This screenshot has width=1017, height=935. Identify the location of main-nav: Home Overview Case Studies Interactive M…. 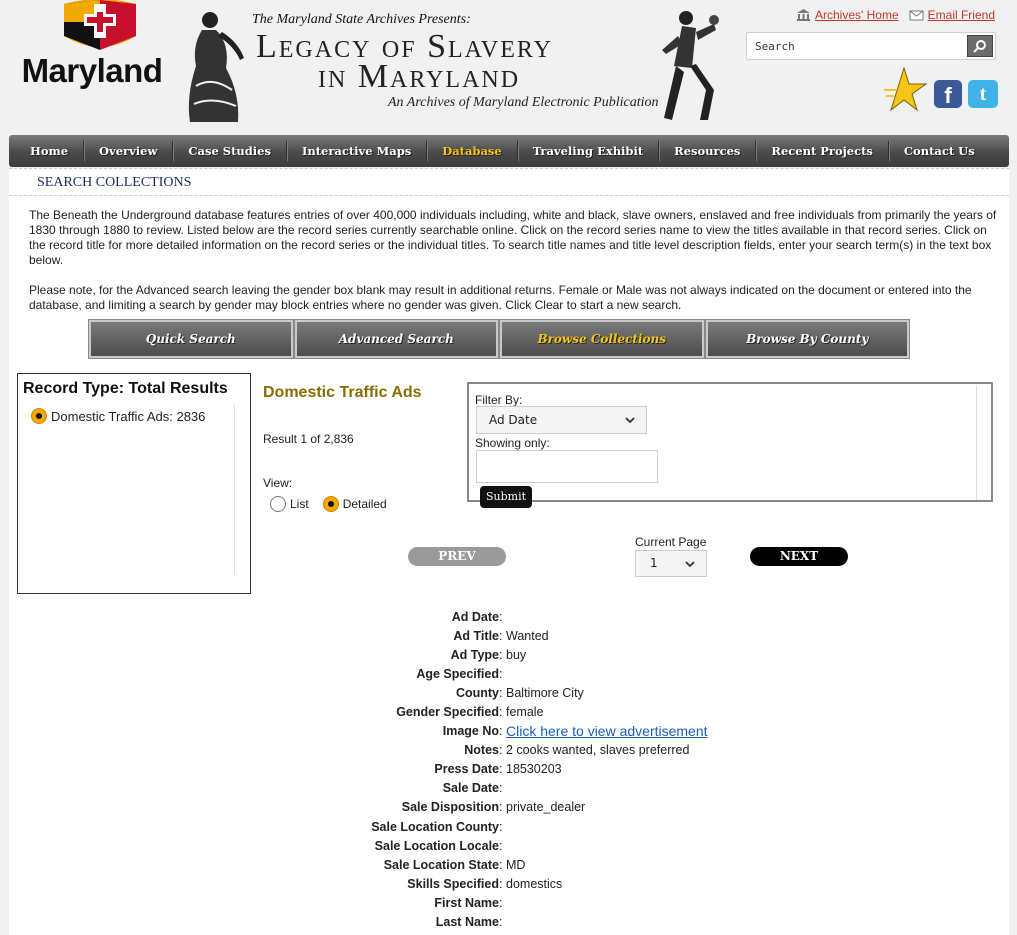
(509, 151).